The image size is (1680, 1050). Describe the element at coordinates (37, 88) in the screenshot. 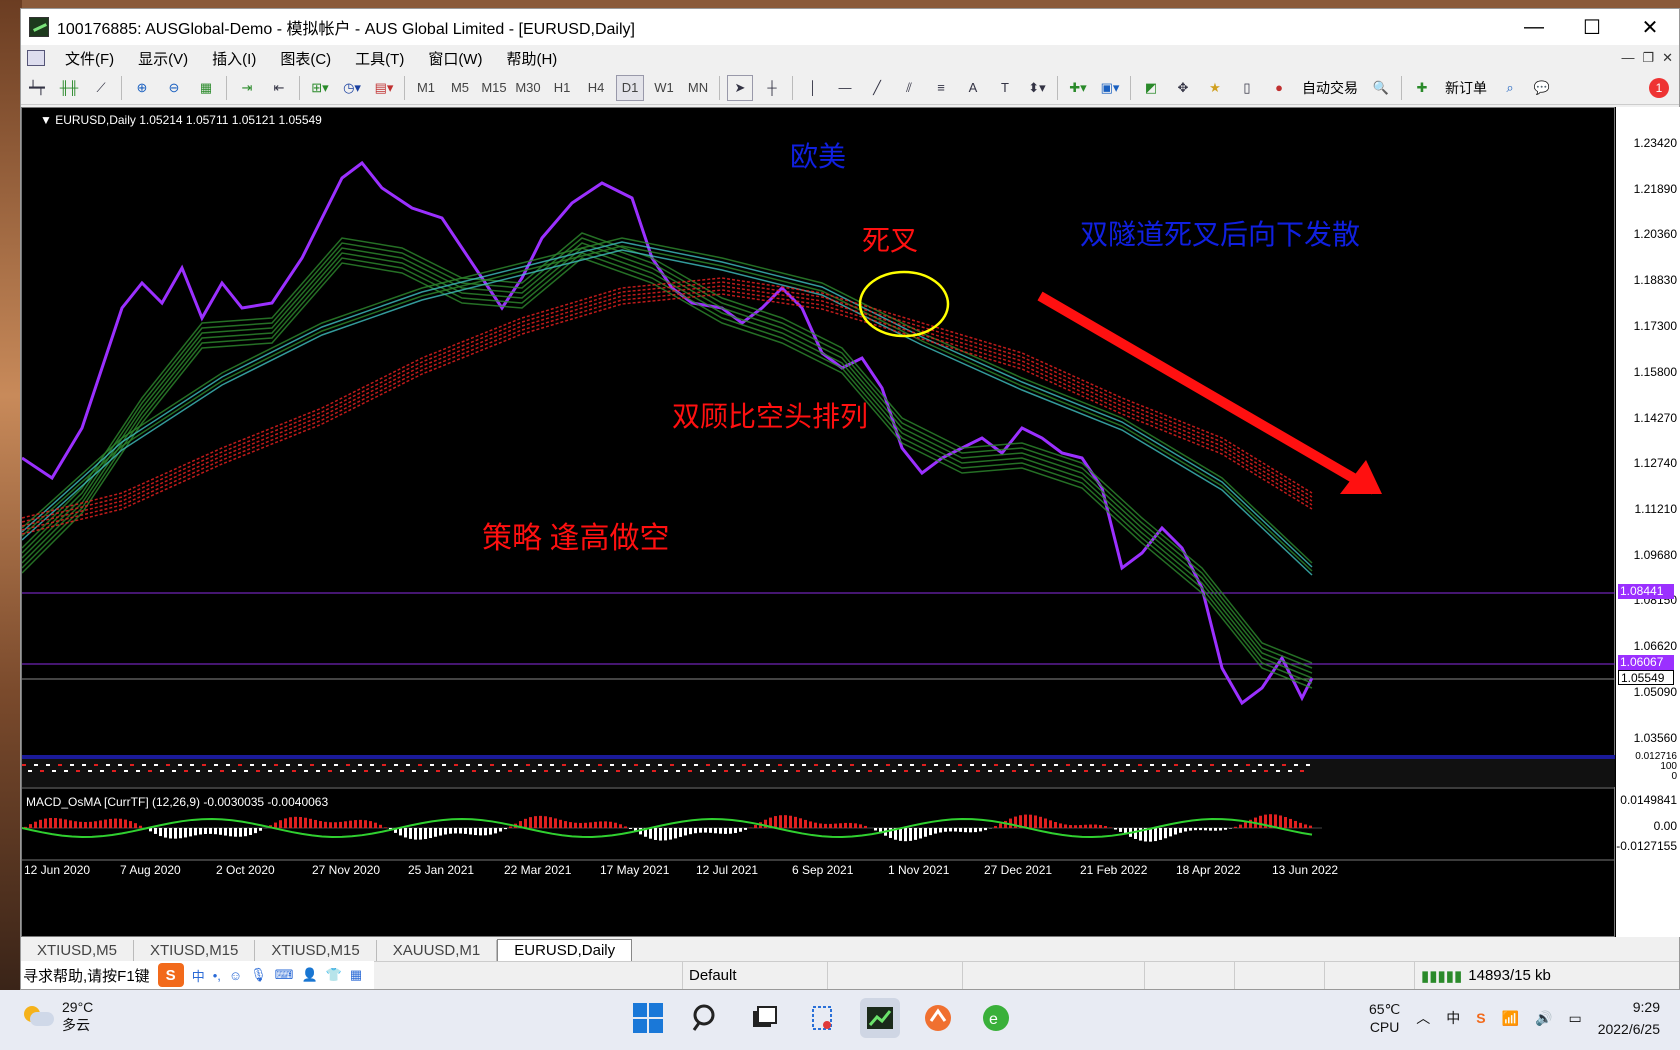

I see `bar-chart-icon: ┷┯` at that location.